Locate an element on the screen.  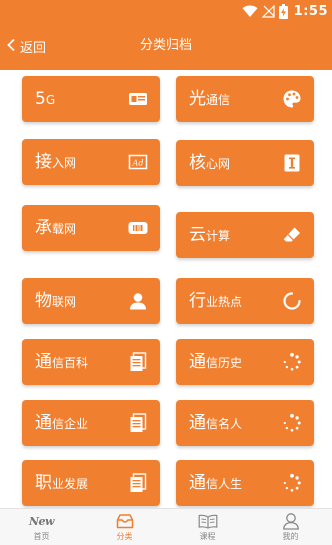
page-title: 分类归档 is located at coordinates (165, 45).